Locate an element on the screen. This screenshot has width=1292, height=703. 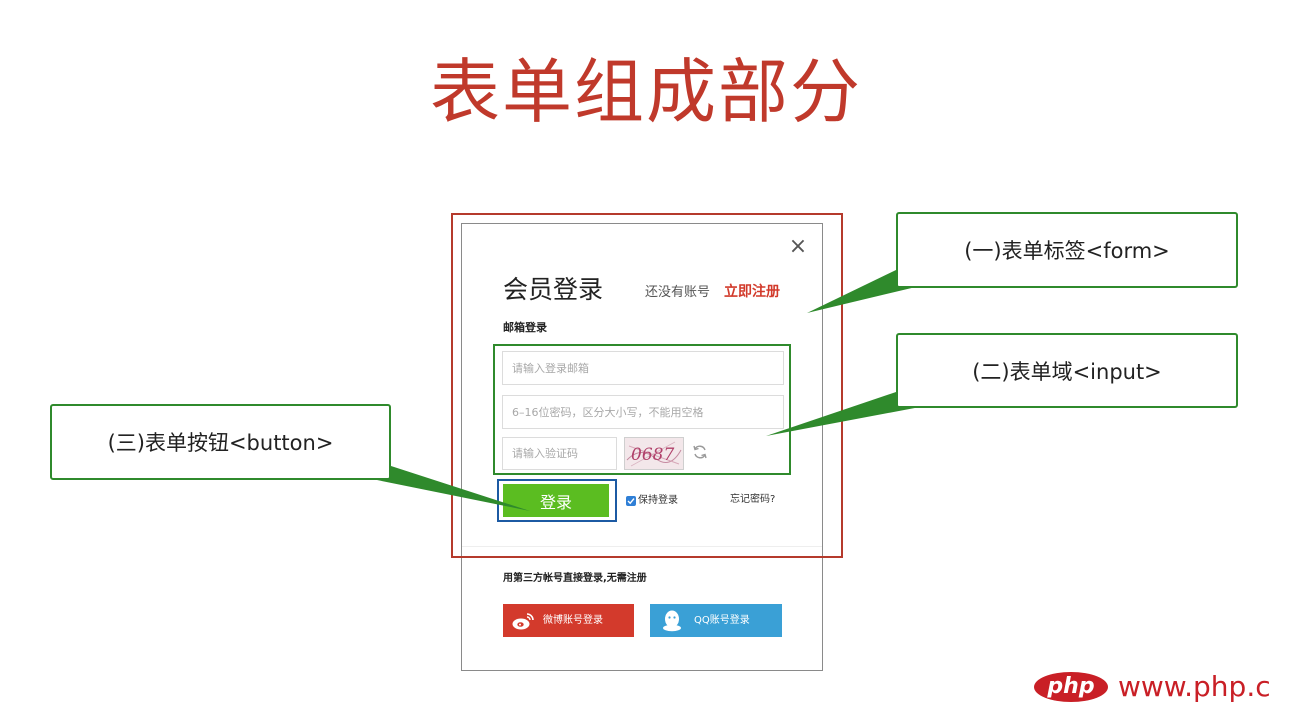
callout-form-text: (一)表单标签<form> is located at coordinates (1067, 251).